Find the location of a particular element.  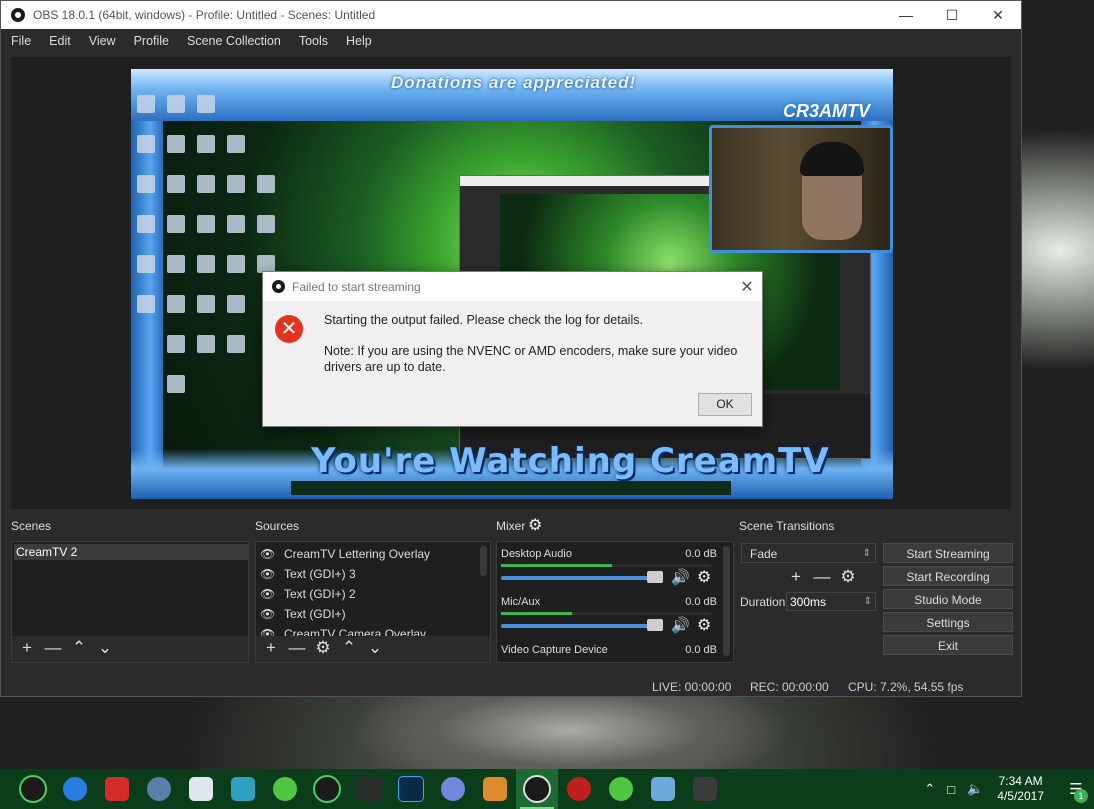

network-icon: □ is located at coordinates (951, 789).